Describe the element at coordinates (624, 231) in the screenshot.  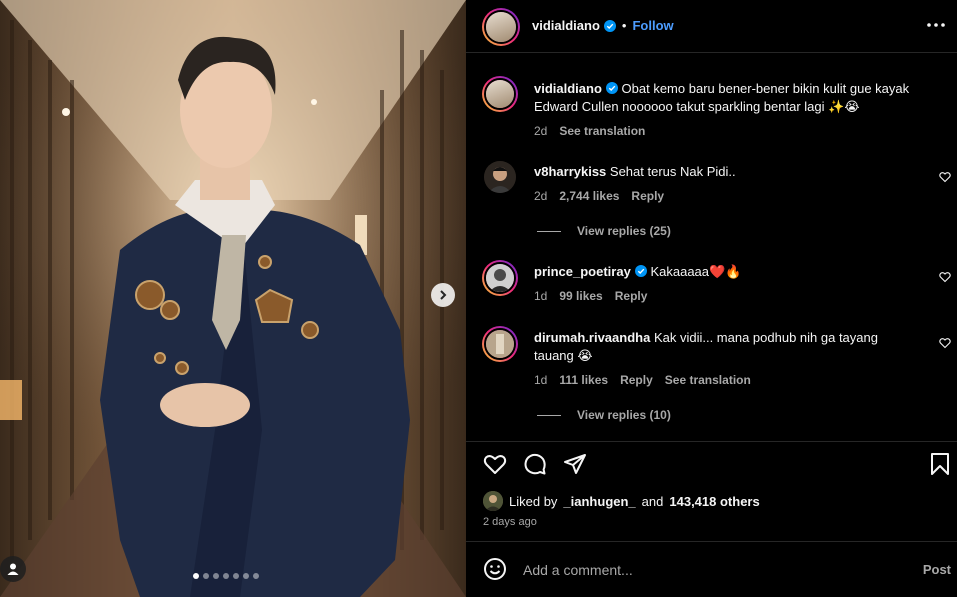
I see `view-replies-label: View replies (25)` at that location.